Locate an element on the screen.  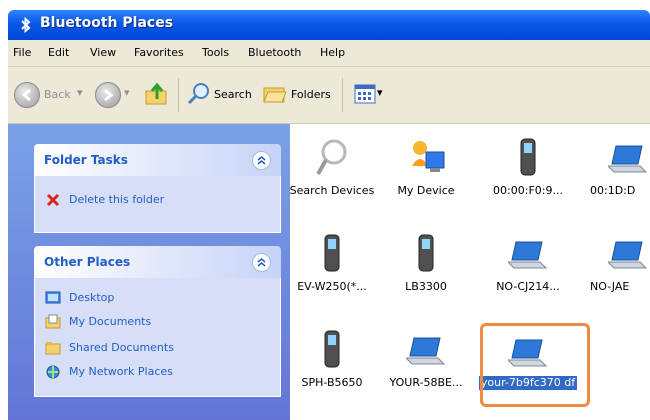
device-item: 00:1D:D is located at coordinates (615, 167).